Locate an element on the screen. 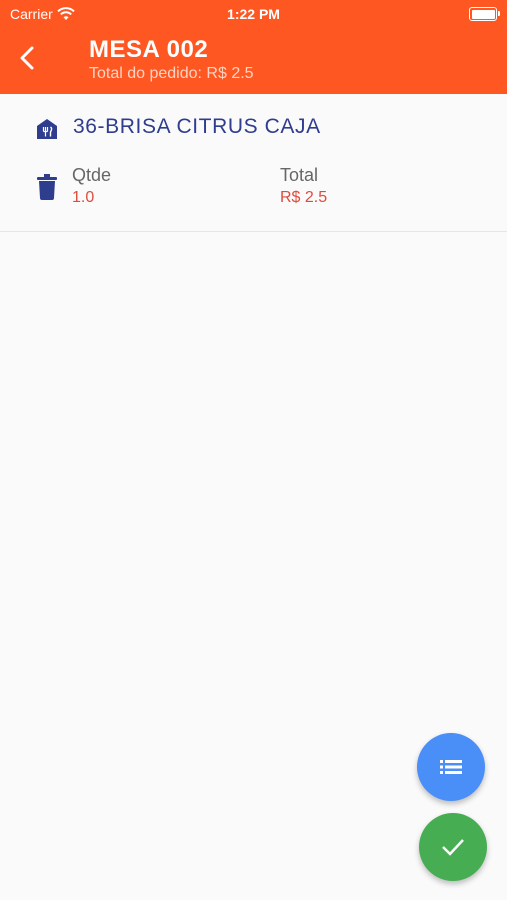 The width and height of the screenshot is (507, 900). confirm-fab-button is located at coordinates (453, 847).